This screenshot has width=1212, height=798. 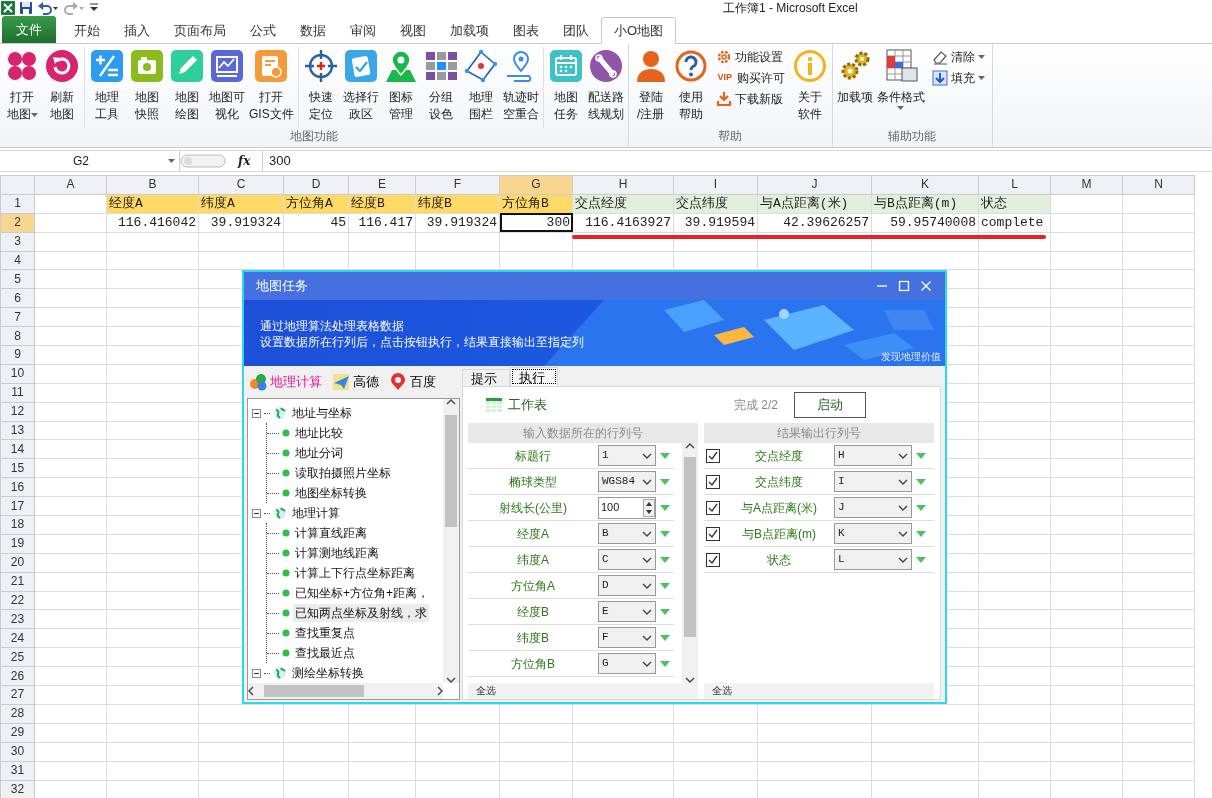 I want to click on horizontal-scrollbar, so click(x=345, y=691).